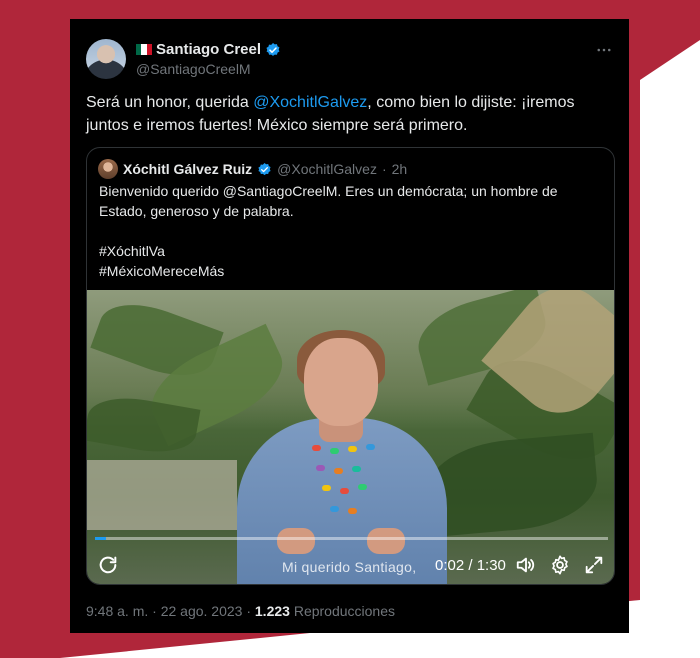  Describe the element at coordinates (327, 169) in the screenshot. I see `quoted-author-handle: @XochitlGalvez` at that location.